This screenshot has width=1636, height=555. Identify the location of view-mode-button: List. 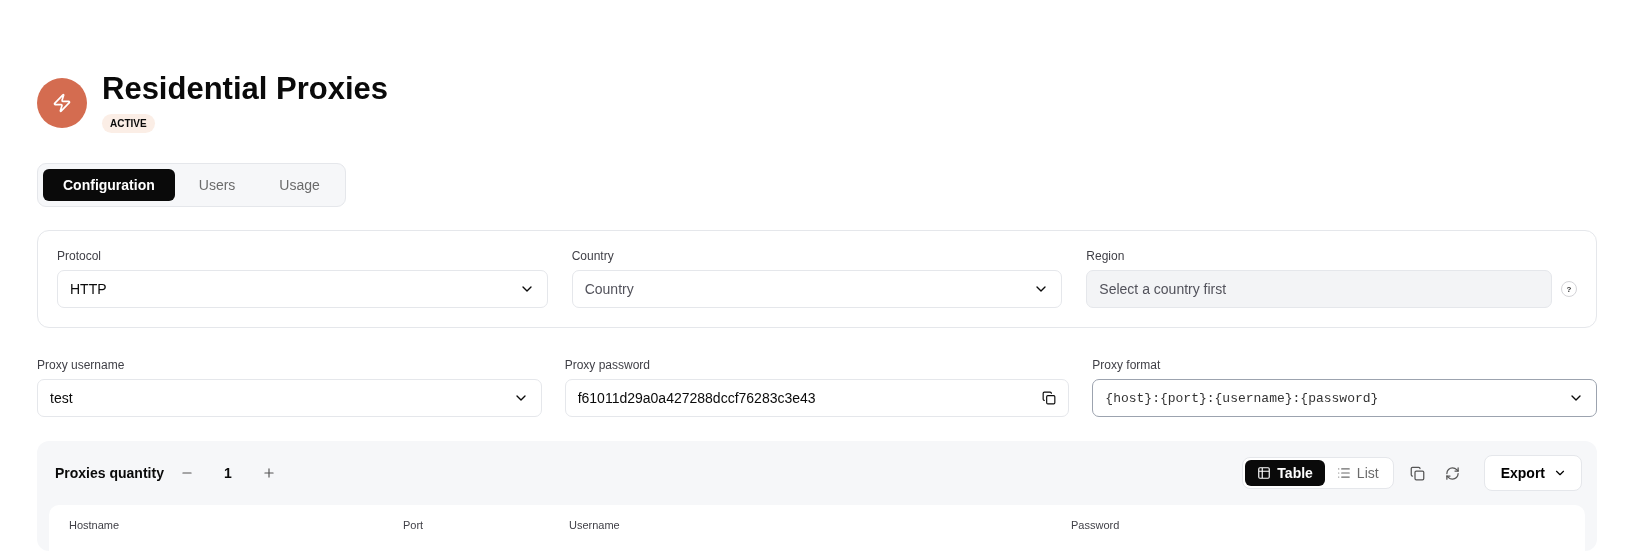
(1357, 473).